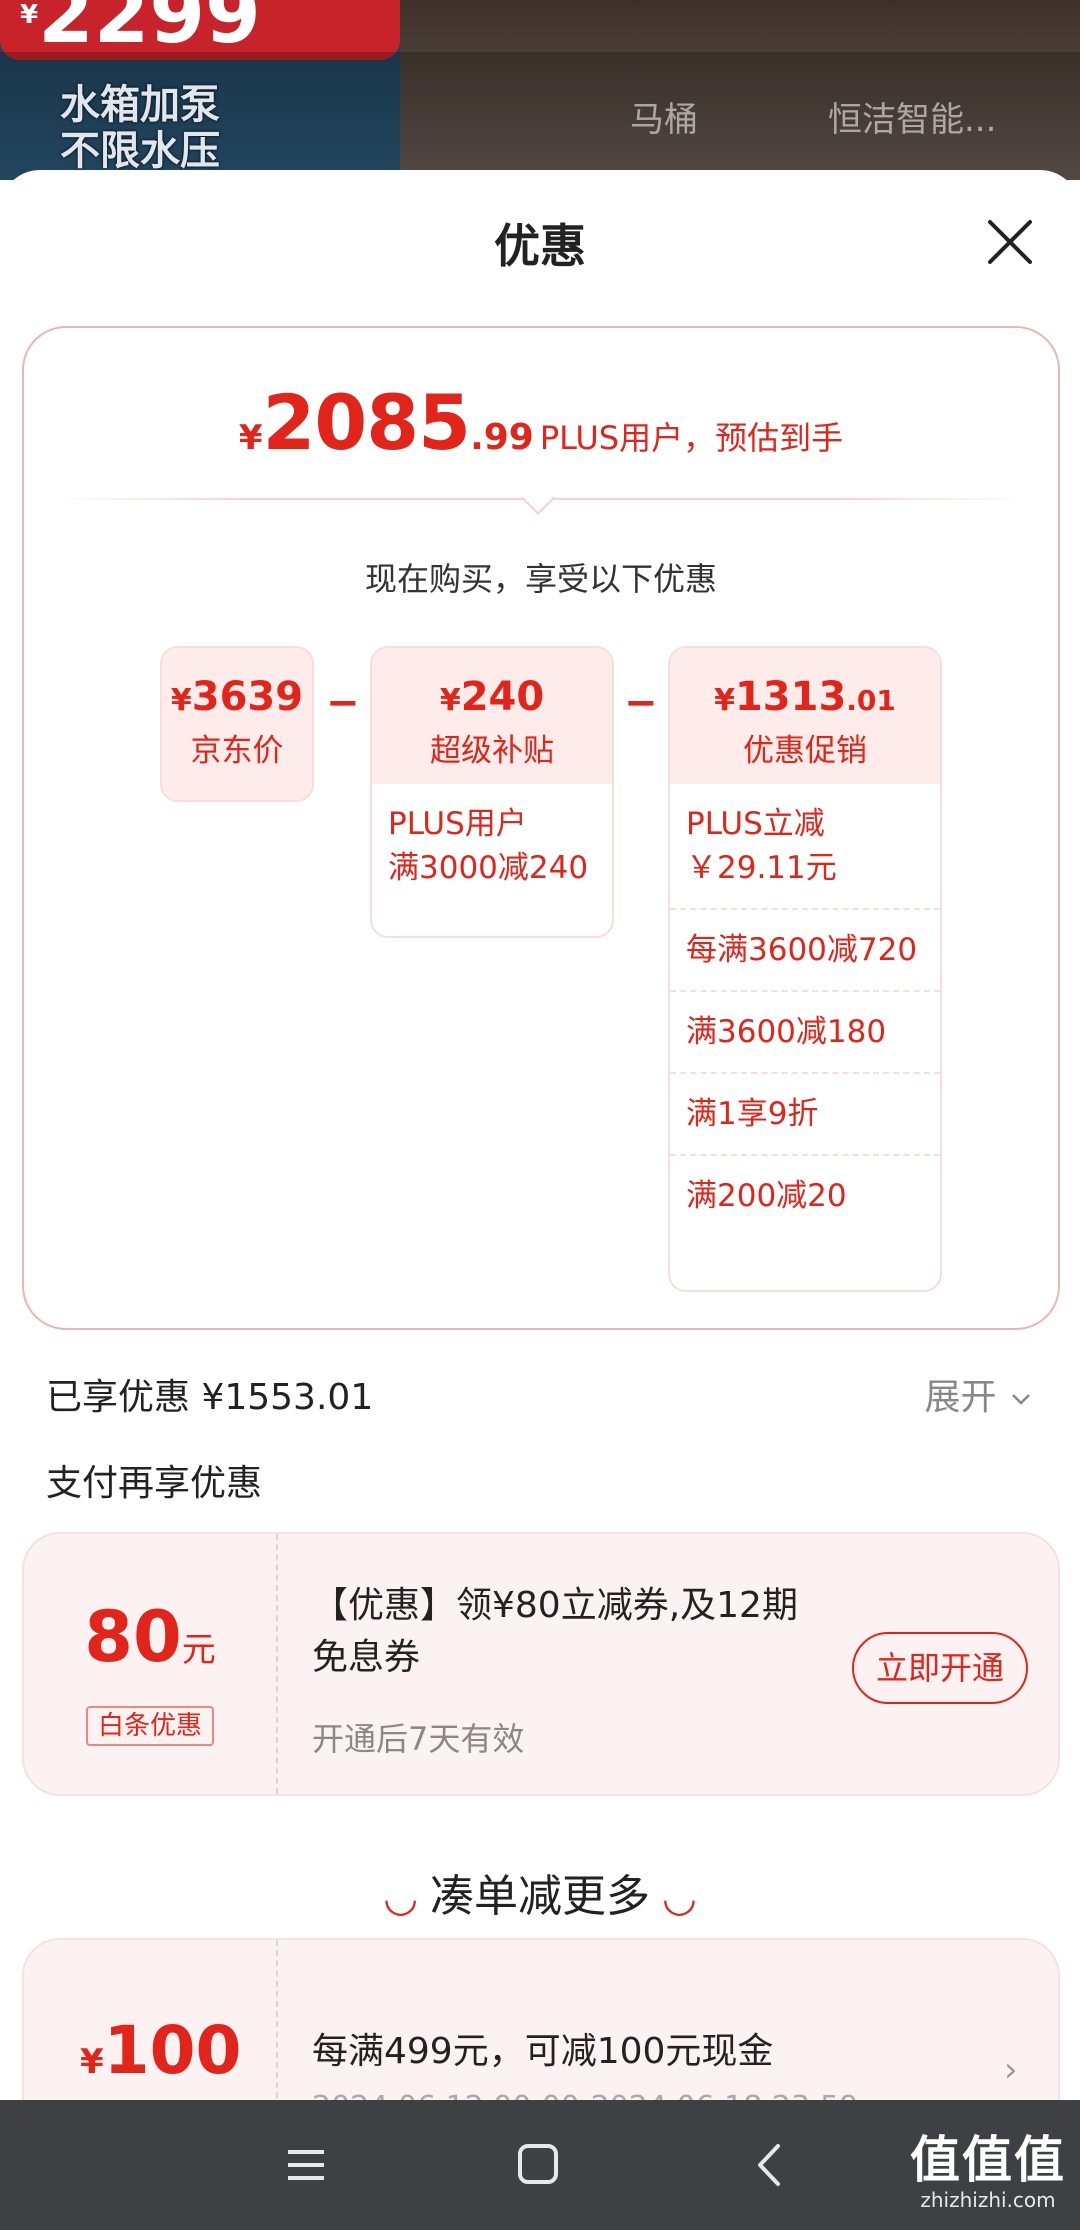 This screenshot has width=1080, height=2230. I want to click on expand-label: 展开, so click(961, 1397).